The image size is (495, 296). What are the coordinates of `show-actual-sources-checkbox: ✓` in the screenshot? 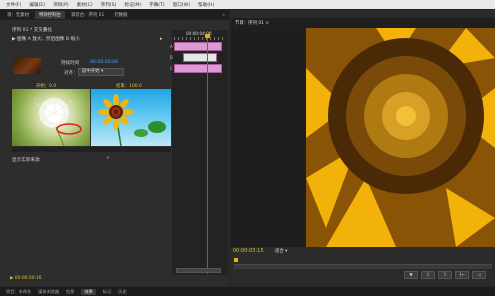 It's located at (108, 158).